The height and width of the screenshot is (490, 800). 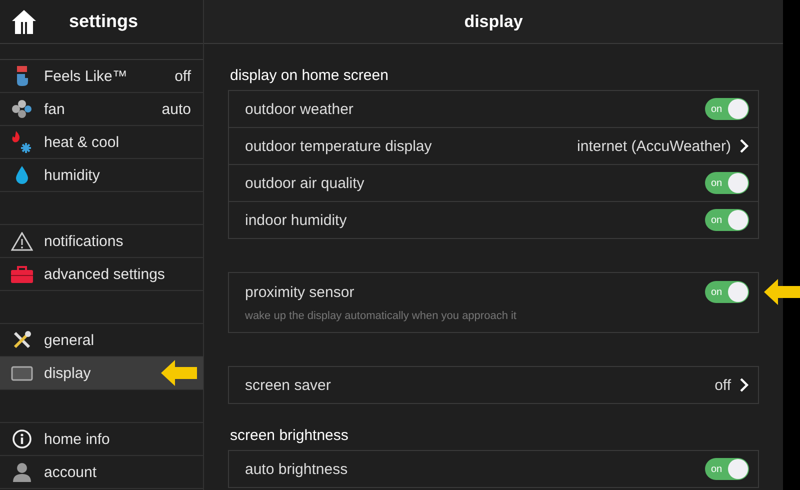 What do you see at coordinates (722, 385) in the screenshot?
I see `setting-value: off` at bounding box center [722, 385].